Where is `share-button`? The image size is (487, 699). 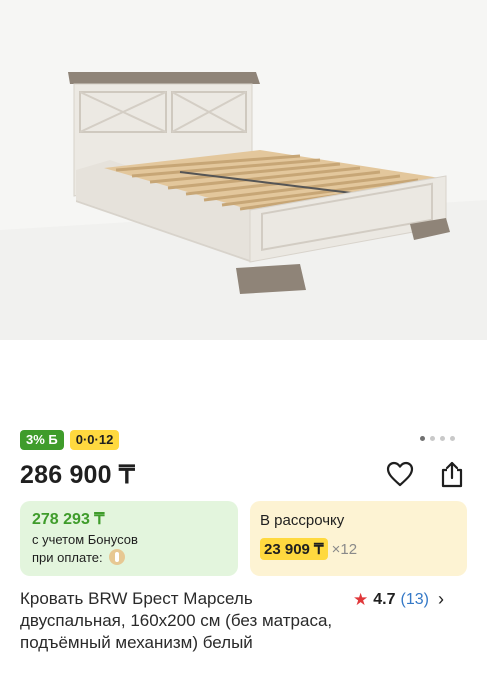
share-button is located at coordinates (452, 474).